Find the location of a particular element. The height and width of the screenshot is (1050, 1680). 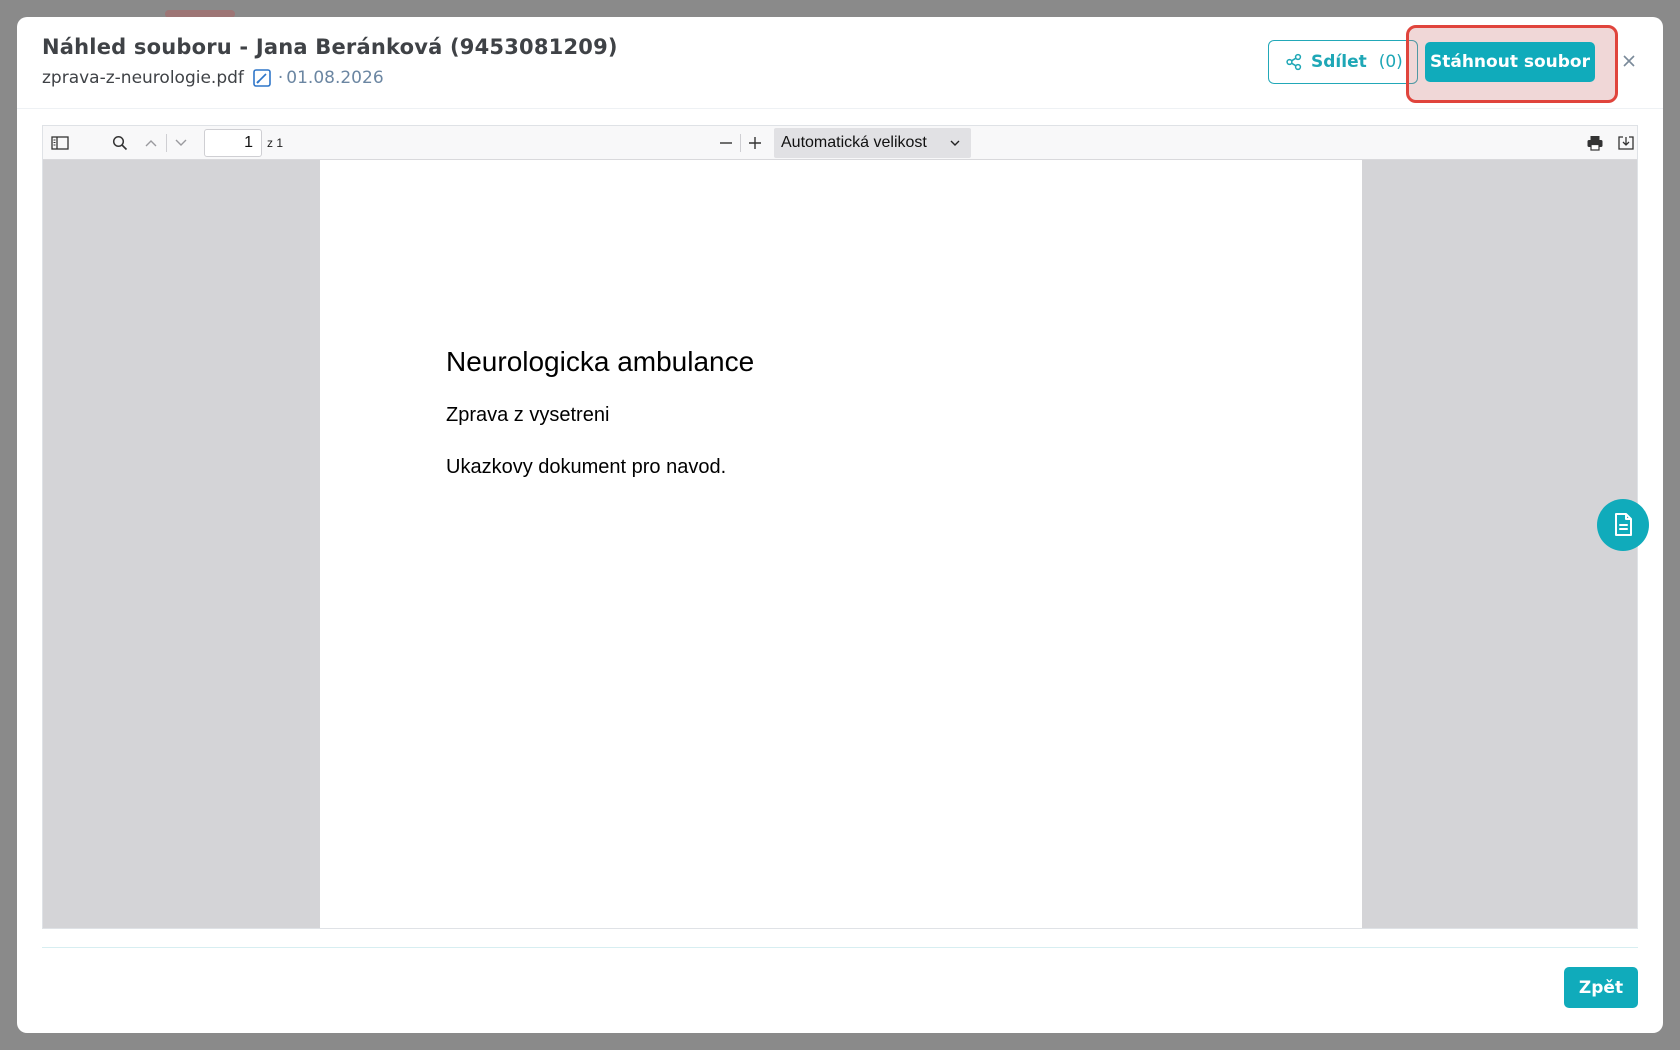

file-name: zprava-z-neurologie.pdf is located at coordinates (143, 78).